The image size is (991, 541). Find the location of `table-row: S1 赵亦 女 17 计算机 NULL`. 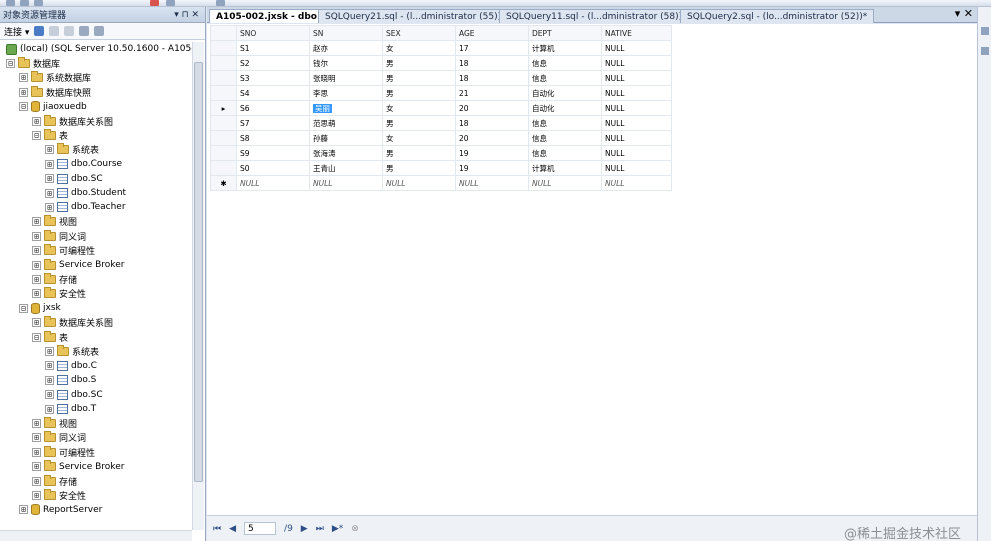

table-row: S1 赵亦 女 17 计算机 NULL is located at coordinates (441, 48).